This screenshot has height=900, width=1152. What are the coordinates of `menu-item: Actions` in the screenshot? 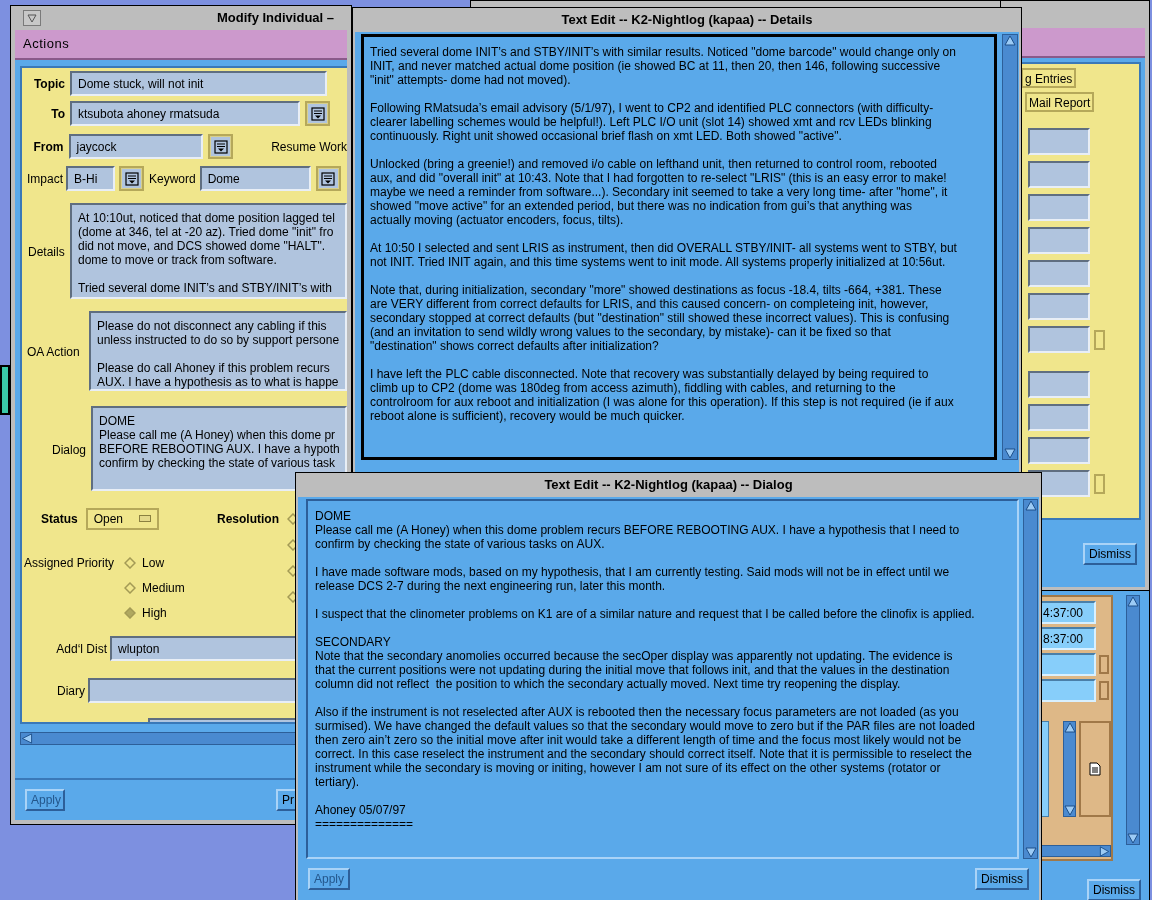 It's located at (46, 44).